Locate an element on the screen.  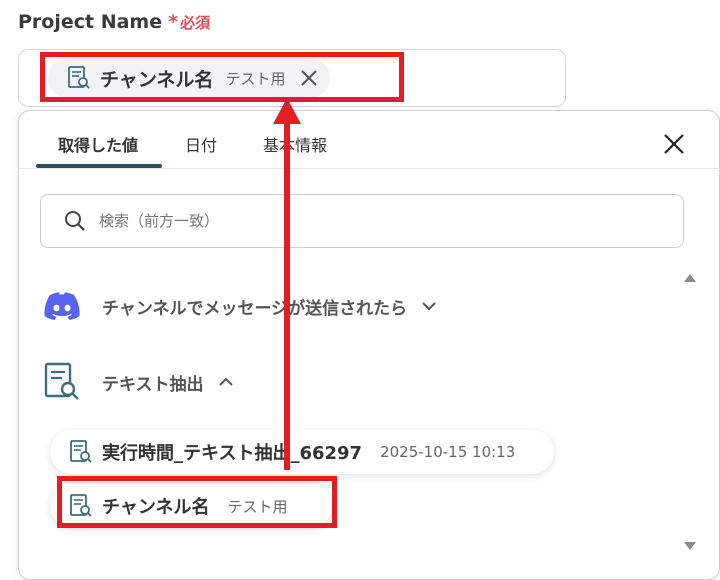
chevron-down-icon is located at coordinates (429, 306).